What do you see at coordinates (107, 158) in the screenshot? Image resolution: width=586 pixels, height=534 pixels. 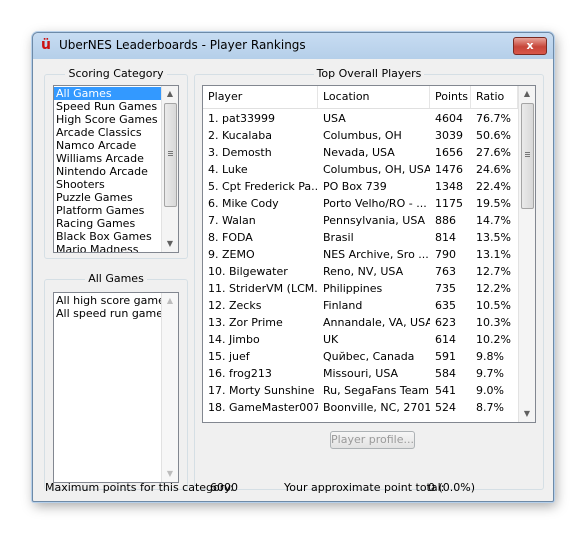 I see `scoring-item: Williams Arcade` at bounding box center [107, 158].